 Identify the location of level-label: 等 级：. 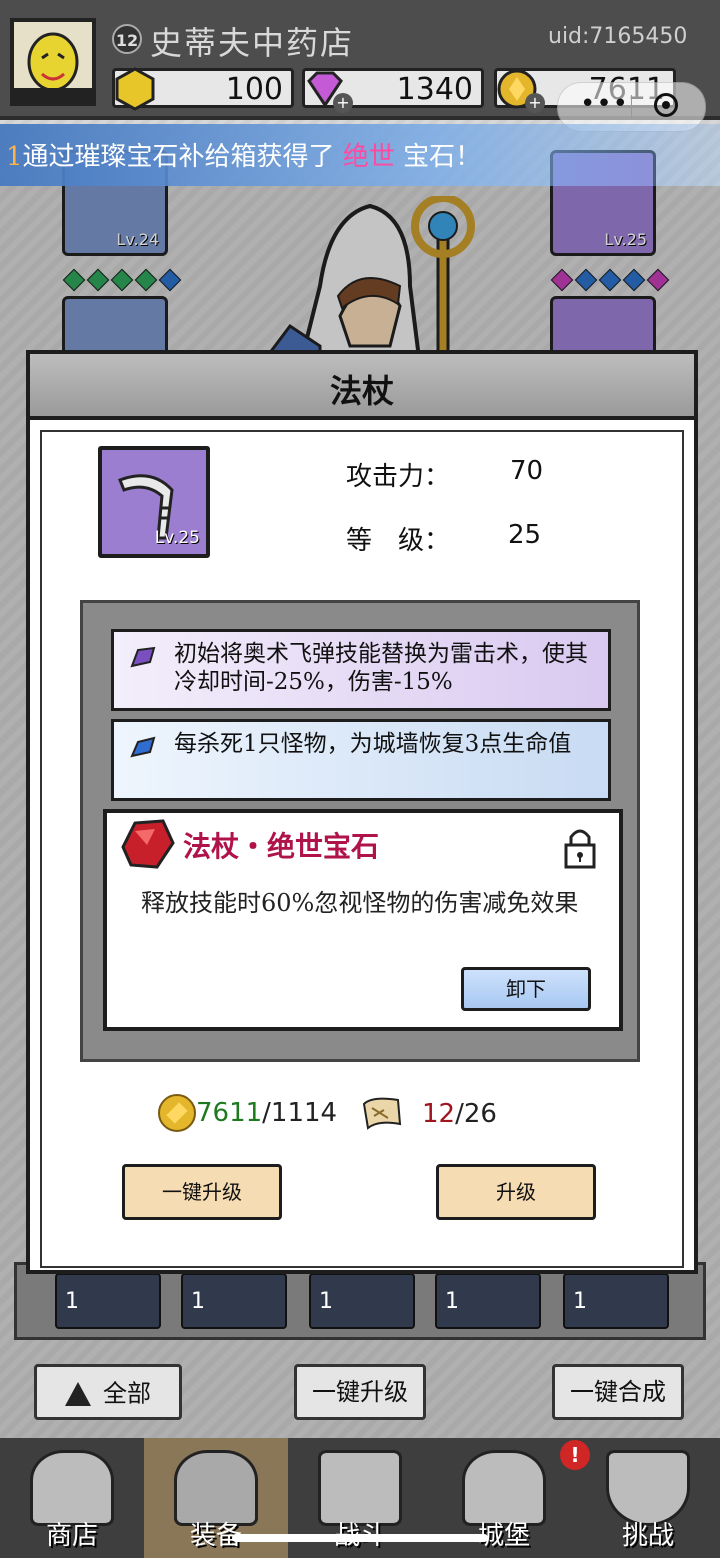
(398, 541).